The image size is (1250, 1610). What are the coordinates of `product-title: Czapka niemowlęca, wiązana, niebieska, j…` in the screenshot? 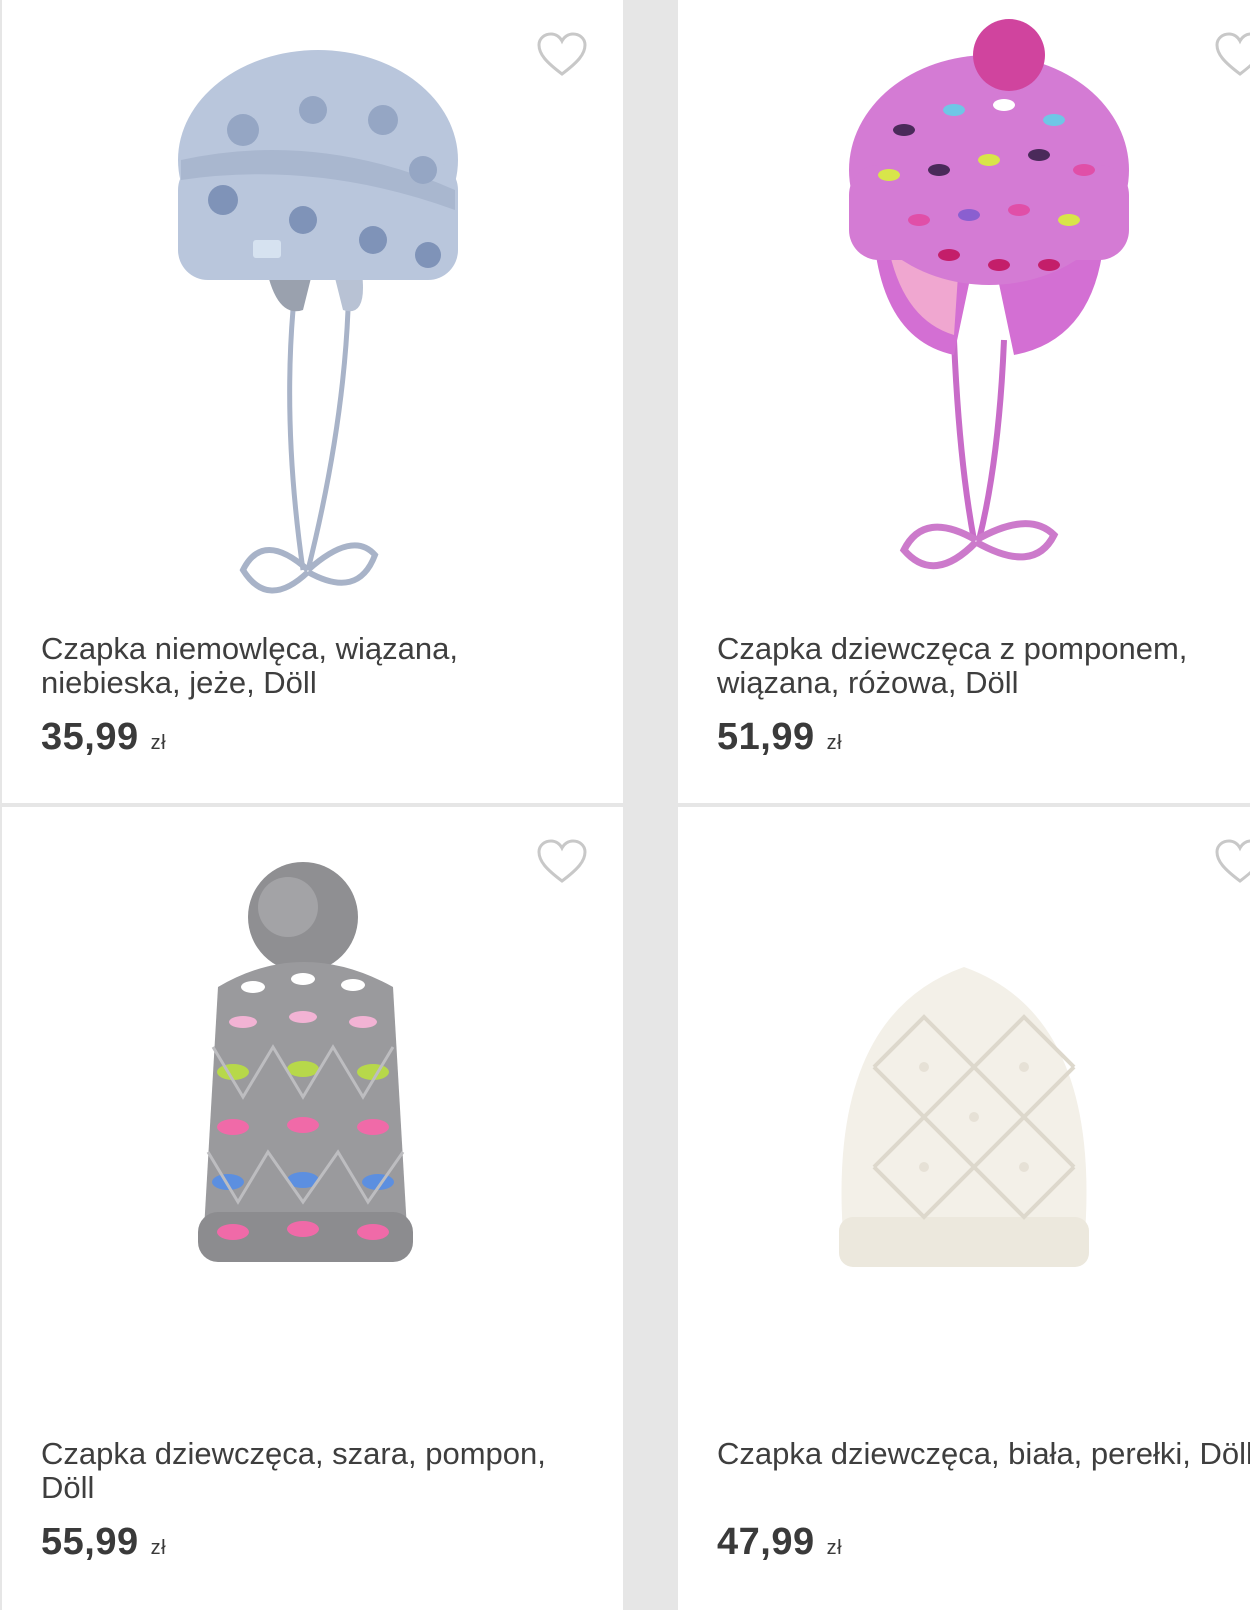 It's located at (311, 666).